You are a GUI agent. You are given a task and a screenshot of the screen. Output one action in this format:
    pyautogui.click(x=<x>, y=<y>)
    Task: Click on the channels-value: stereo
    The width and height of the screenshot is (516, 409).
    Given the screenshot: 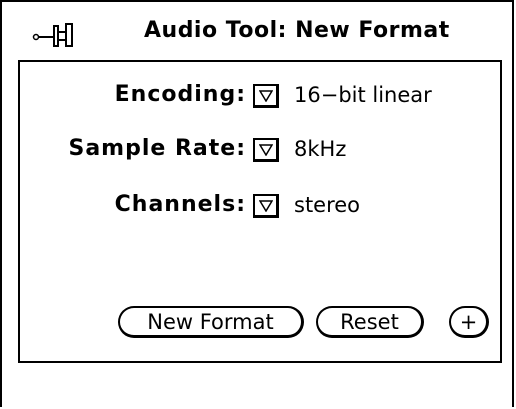 What is the action you would take?
    pyautogui.click(x=327, y=205)
    